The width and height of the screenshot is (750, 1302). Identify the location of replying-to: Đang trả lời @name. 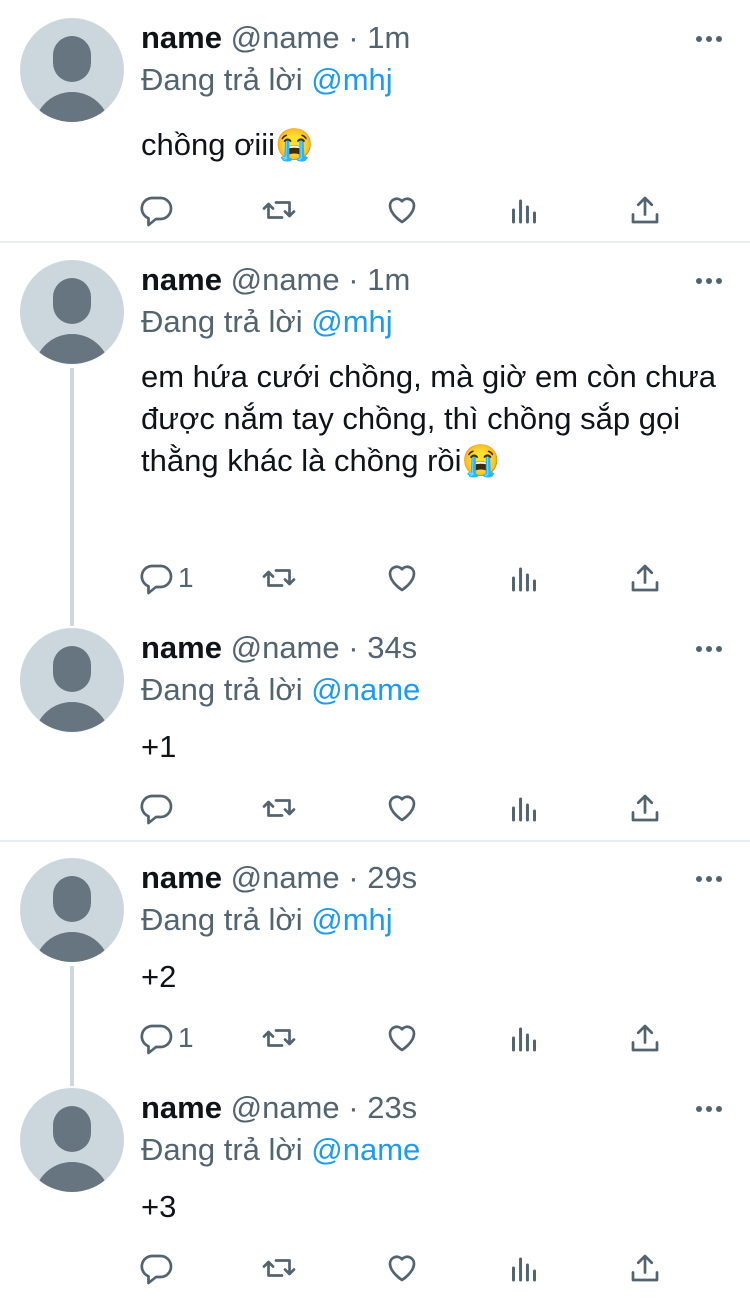
(280, 1150).